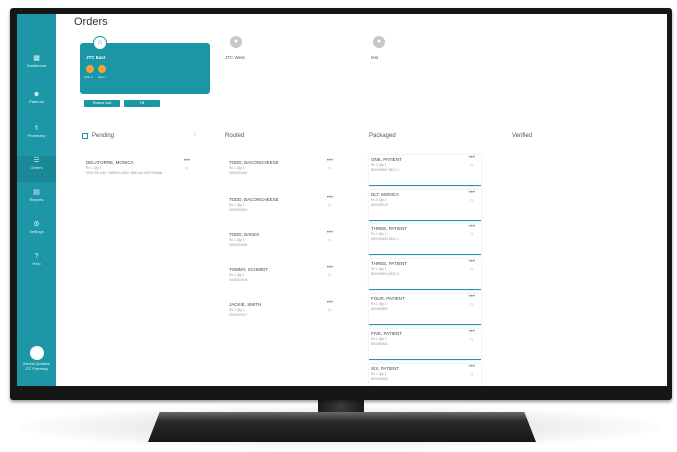 This screenshot has height=452, width=677. What do you see at coordinates (386, 333) in the screenshot?
I see `patient-name: FIVE, PATIENT` at bounding box center [386, 333].